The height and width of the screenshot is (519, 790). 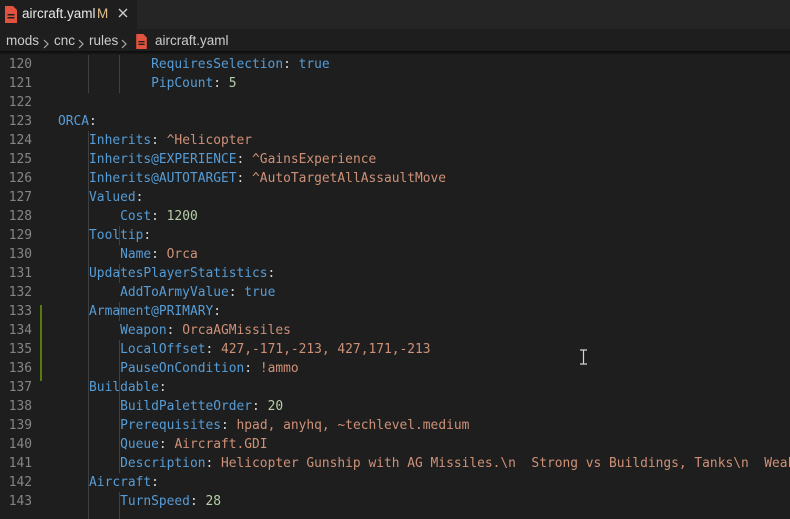 What do you see at coordinates (155, 501) in the screenshot?
I see `yaml-key: TurnSpeed` at bounding box center [155, 501].